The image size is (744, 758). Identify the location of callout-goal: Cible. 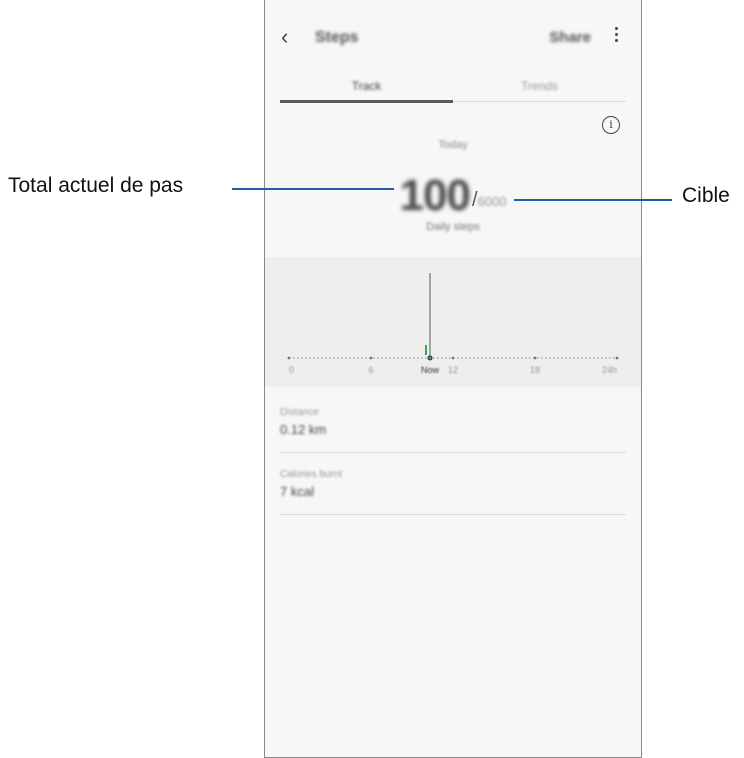
(706, 195).